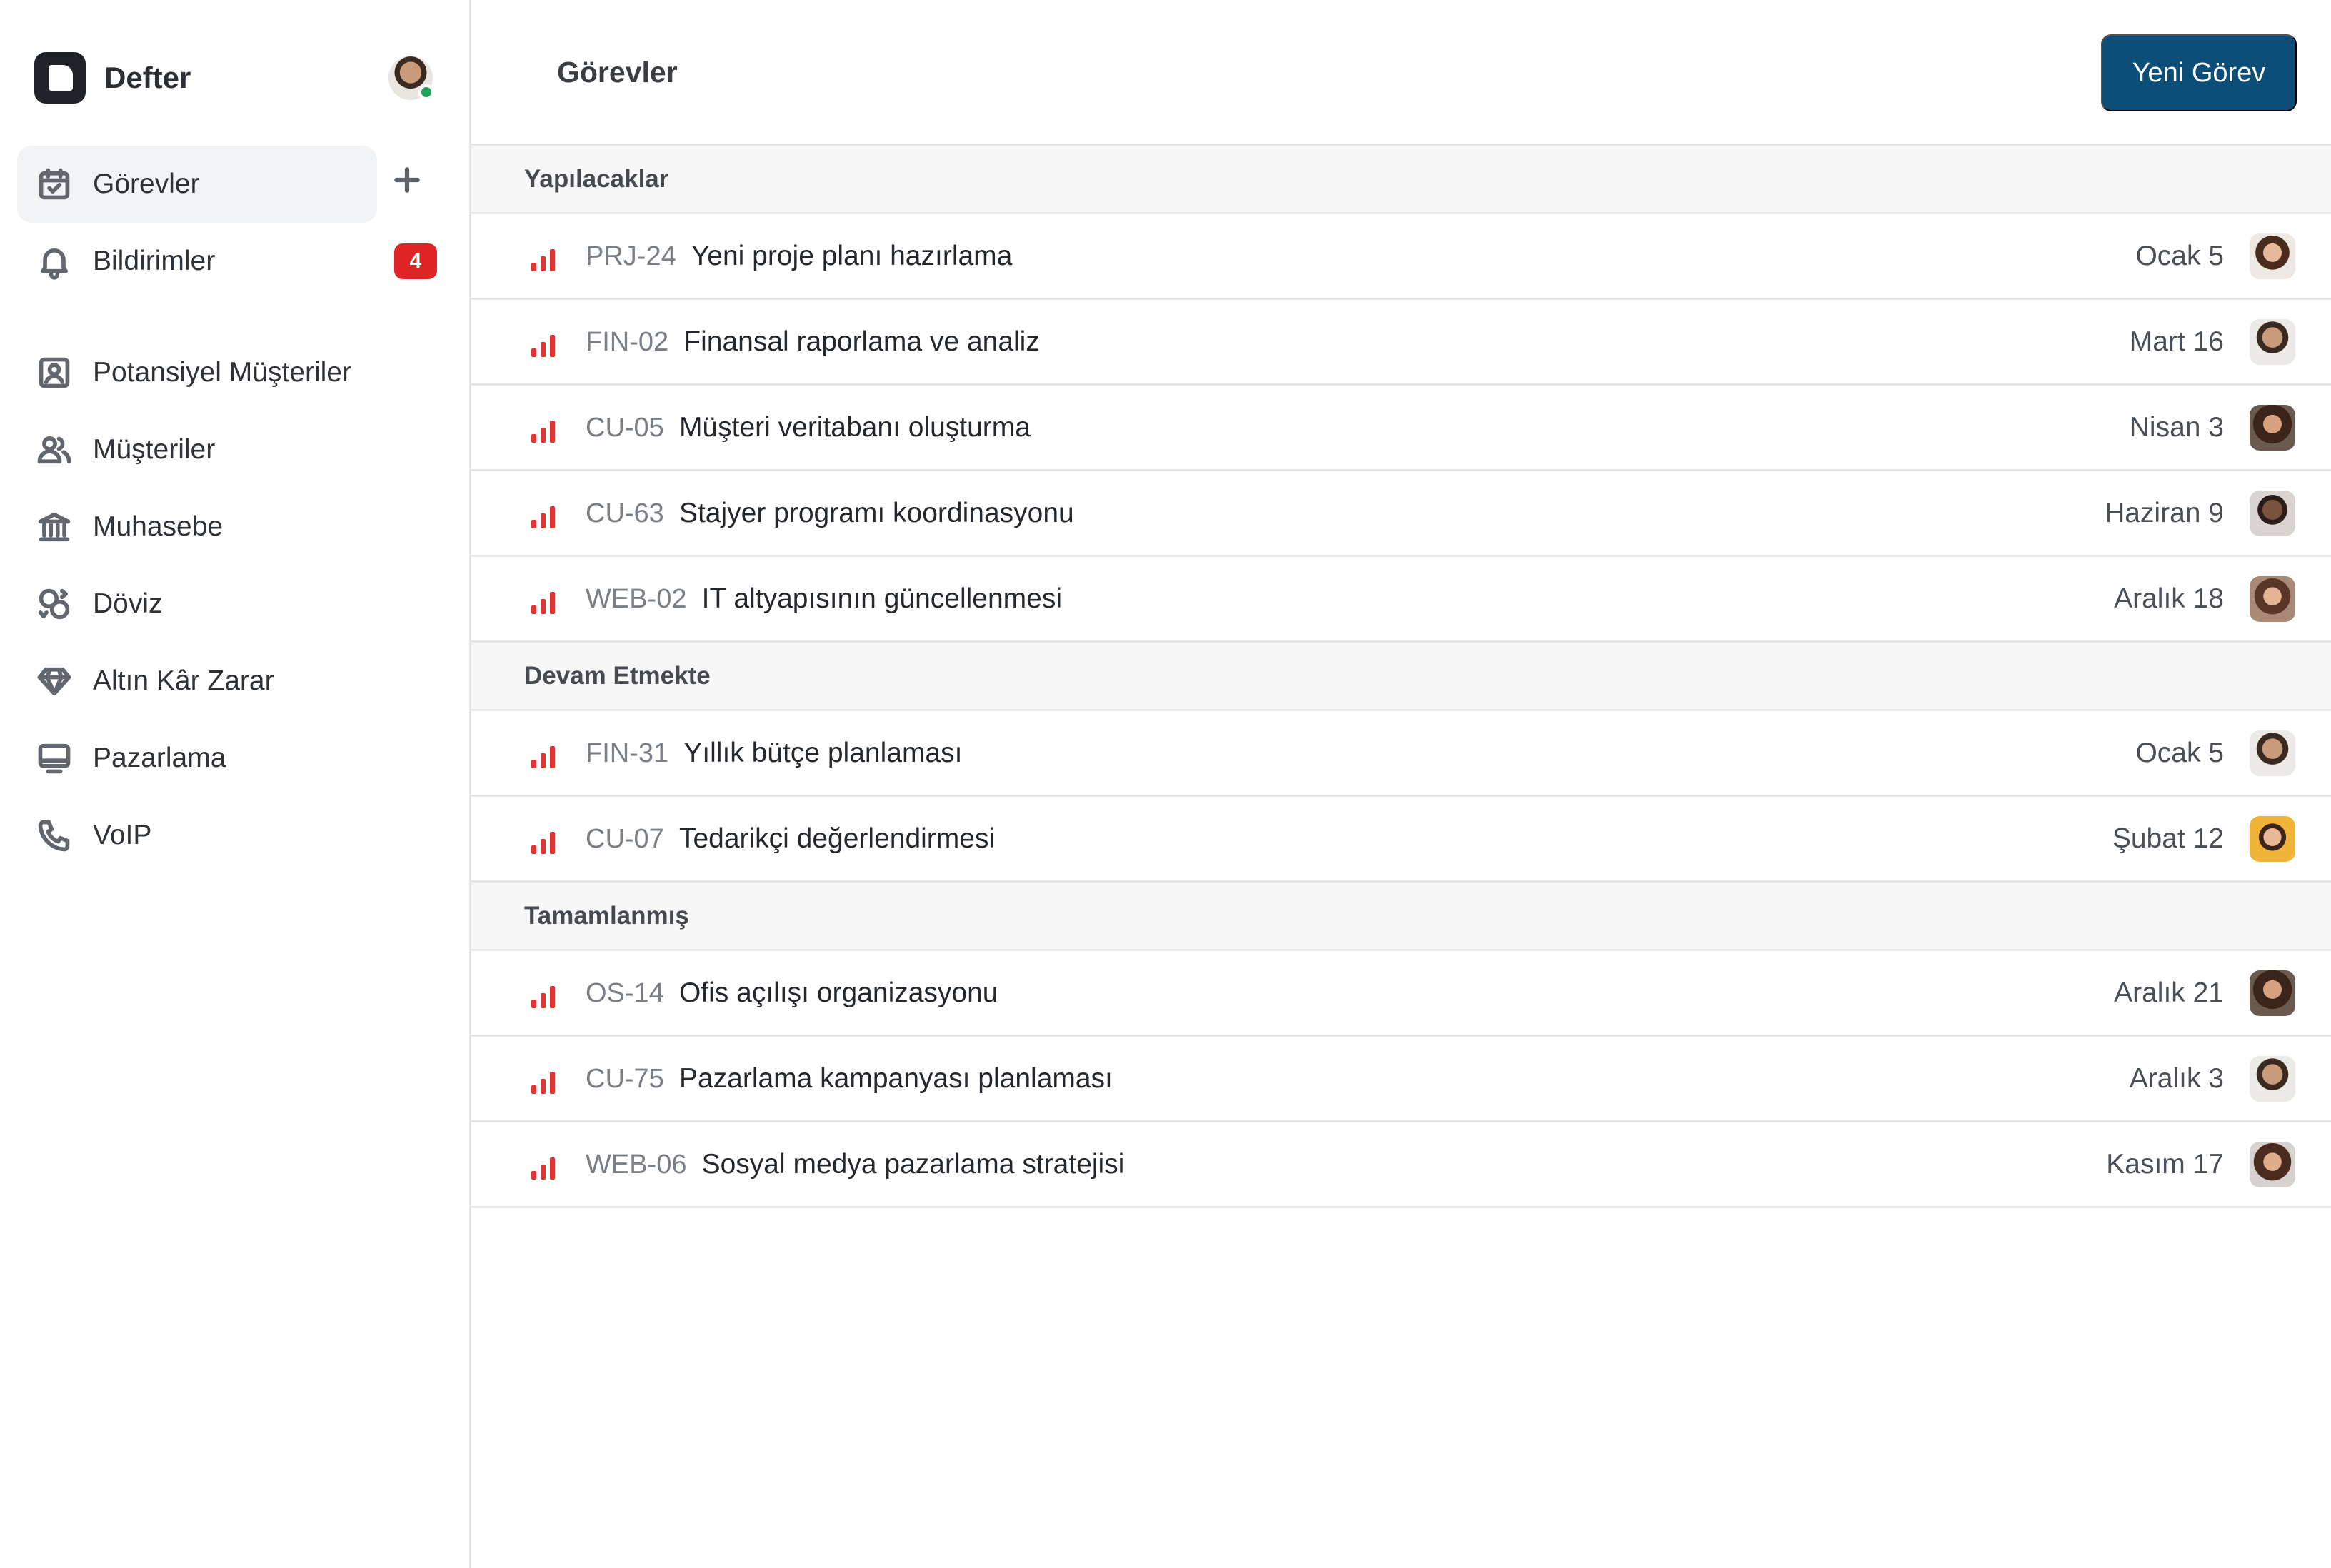 The image size is (2331, 1568). I want to click on sidebar-item-label: Muhasebe, so click(158, 526).